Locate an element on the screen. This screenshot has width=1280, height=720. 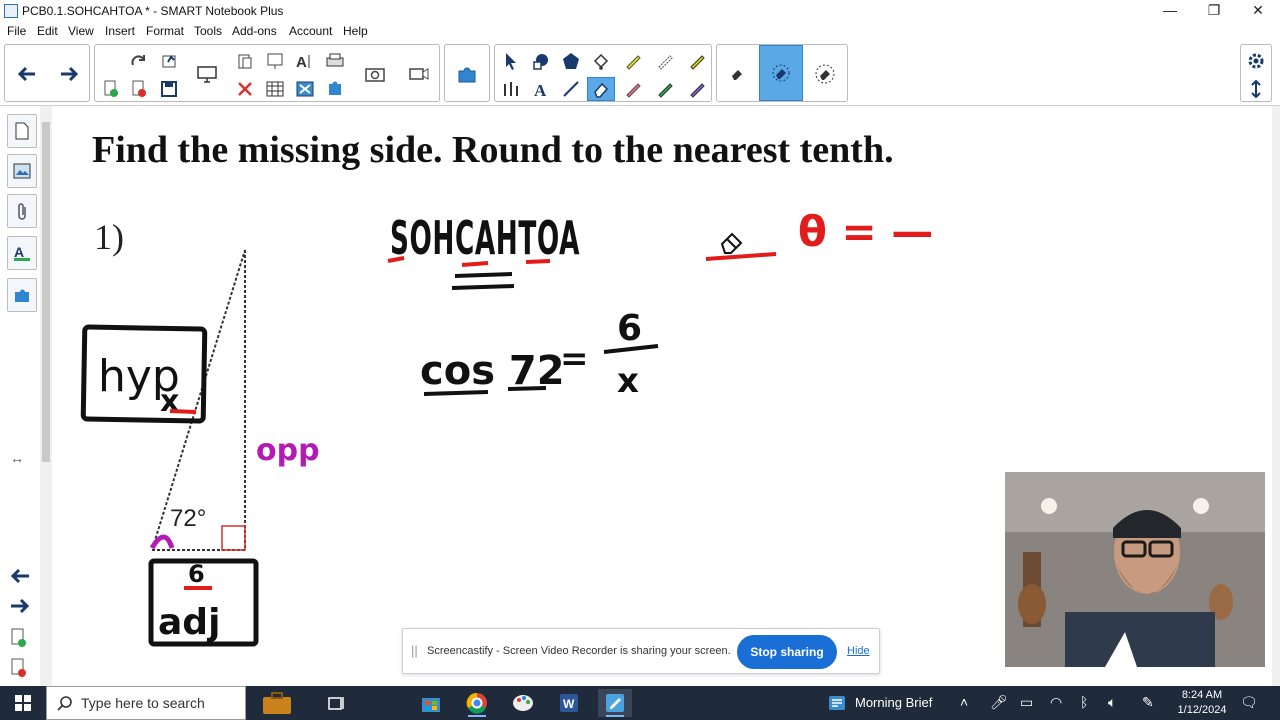
magic-pen-tool is located at coordinates (665, 61).